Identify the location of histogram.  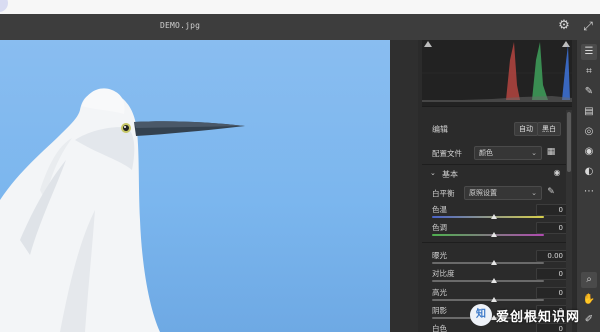
(497, 73).